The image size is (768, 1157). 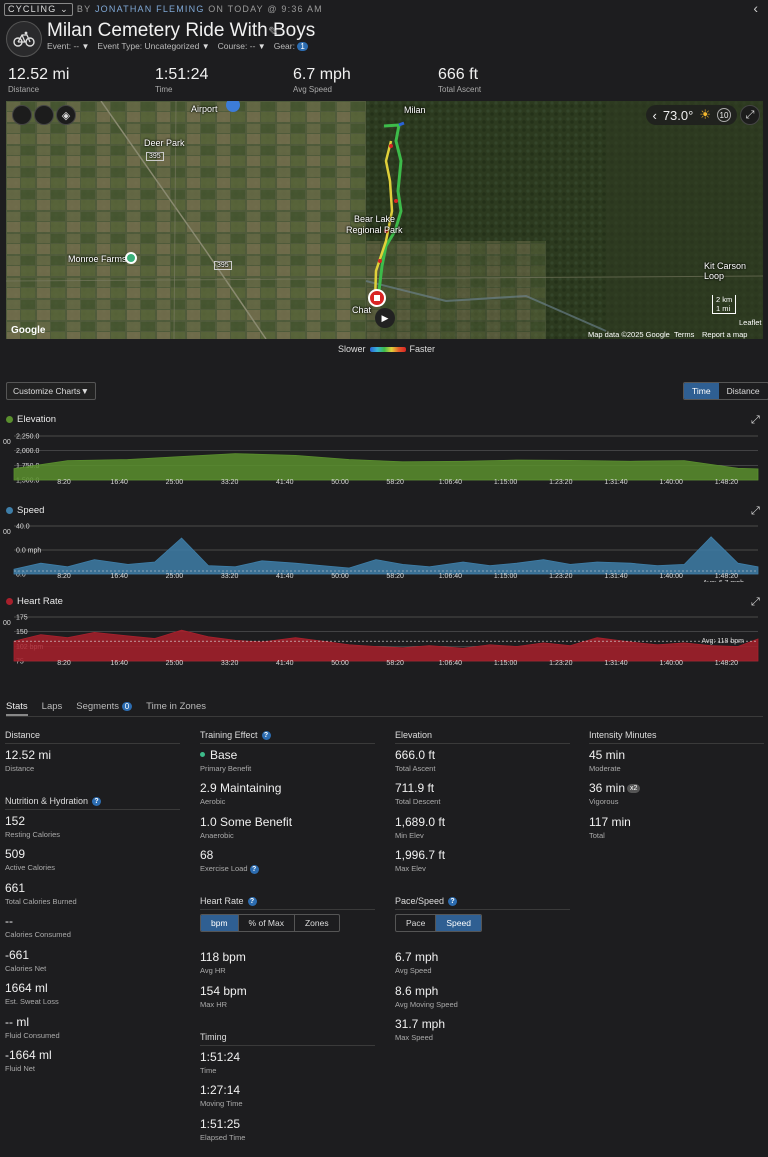 I want to click on stat-label: Anaerobic, so click(x=217, y=835).